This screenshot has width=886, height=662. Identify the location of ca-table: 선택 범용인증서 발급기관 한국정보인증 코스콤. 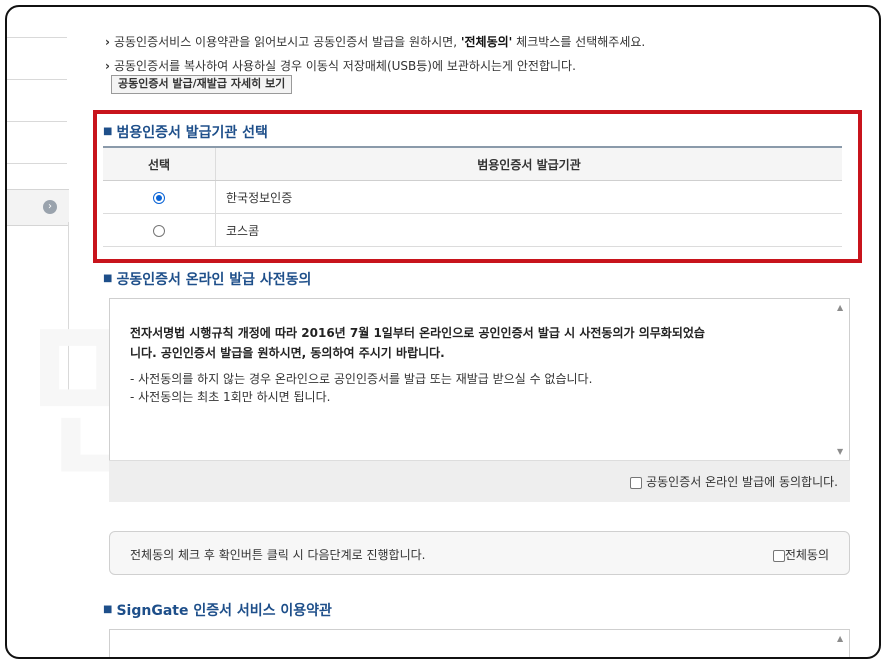
(472, 196).